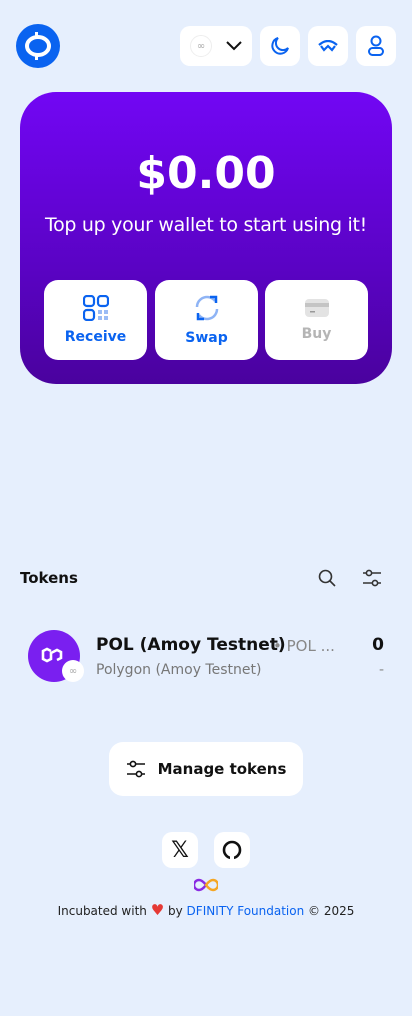 The image size is (412, 1016). Describe the element at coordinates (206, 173) in the screenshot. I see `balance-amount: $0.00` at that location.